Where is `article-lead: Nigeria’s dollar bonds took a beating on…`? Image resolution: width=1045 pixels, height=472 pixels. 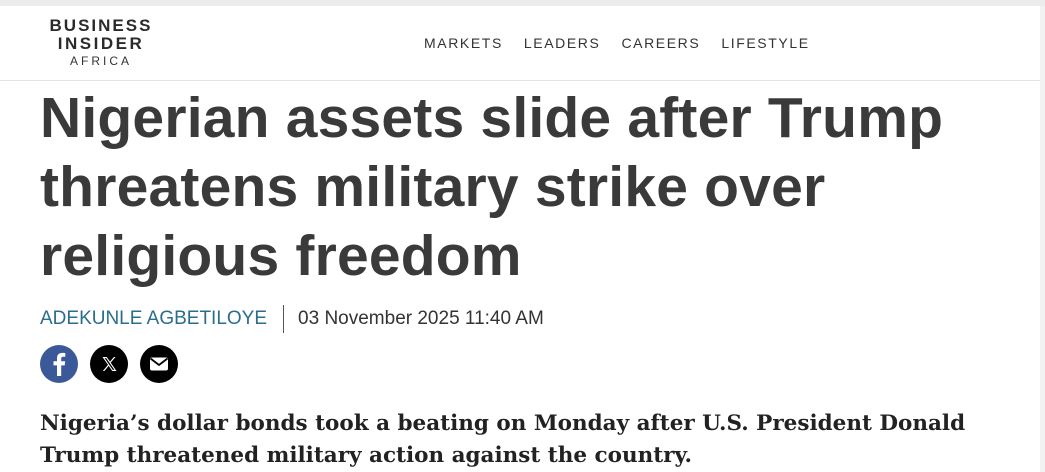 article-lead: Nigeria’s dollar bonds took a beating on… is located at coordinates (503, 439).